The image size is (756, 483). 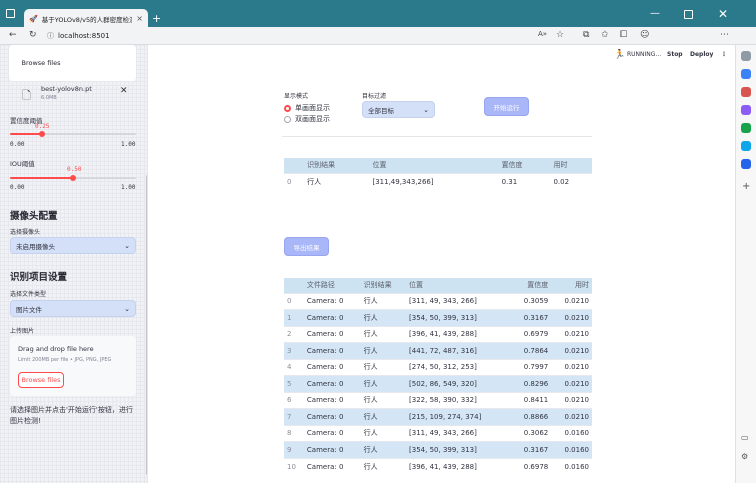 What do you see at coordinates (458, 317) in the screenshot?
I see `table-cell: [354, 50, 399, 313]` at bounding box center [458, 317].